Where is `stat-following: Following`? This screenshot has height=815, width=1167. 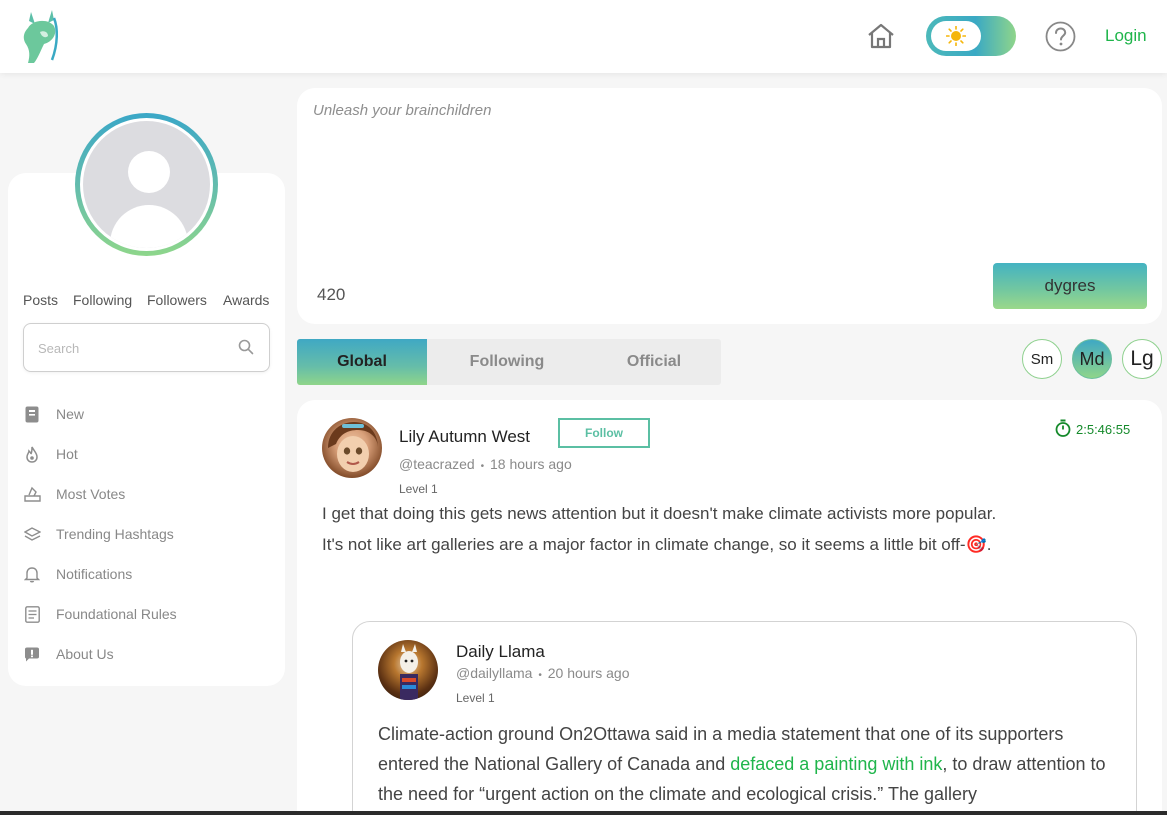
stat-following: Following is located at coordinates (108, 300).